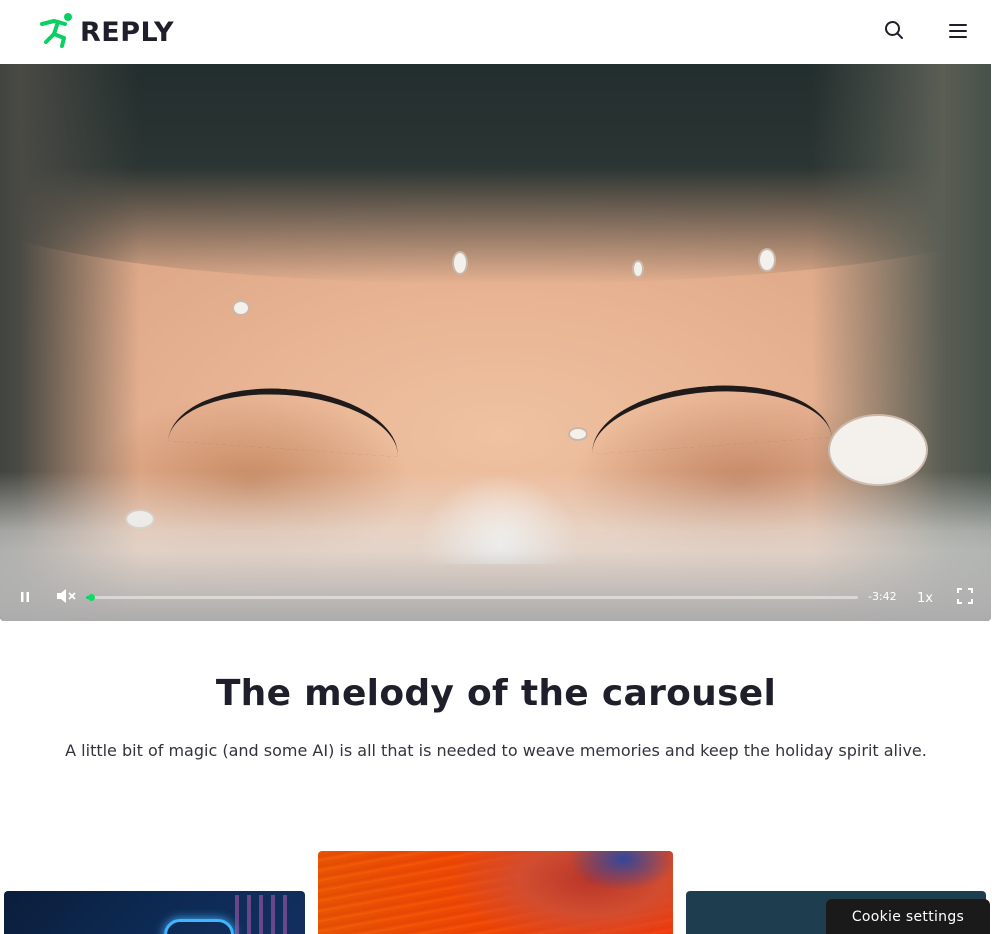  I want to click on playback-speed-button: 1x, so click(925, 598).